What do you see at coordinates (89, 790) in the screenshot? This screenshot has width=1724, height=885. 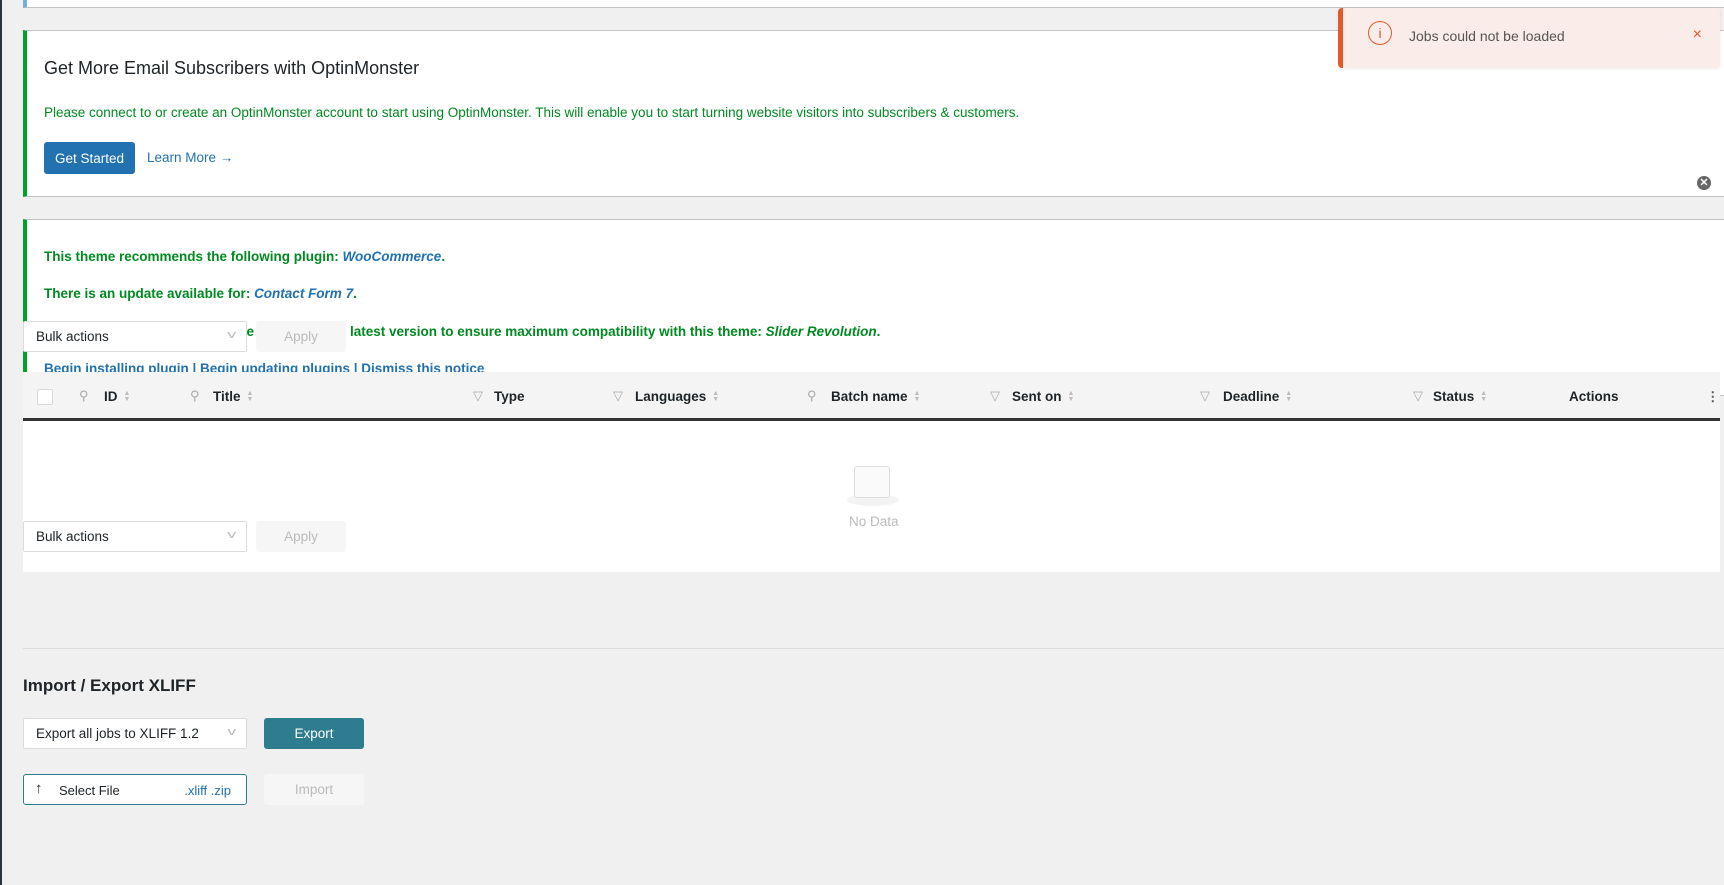 I see `select-file-label: Select File` at bounding box center [89, 790].